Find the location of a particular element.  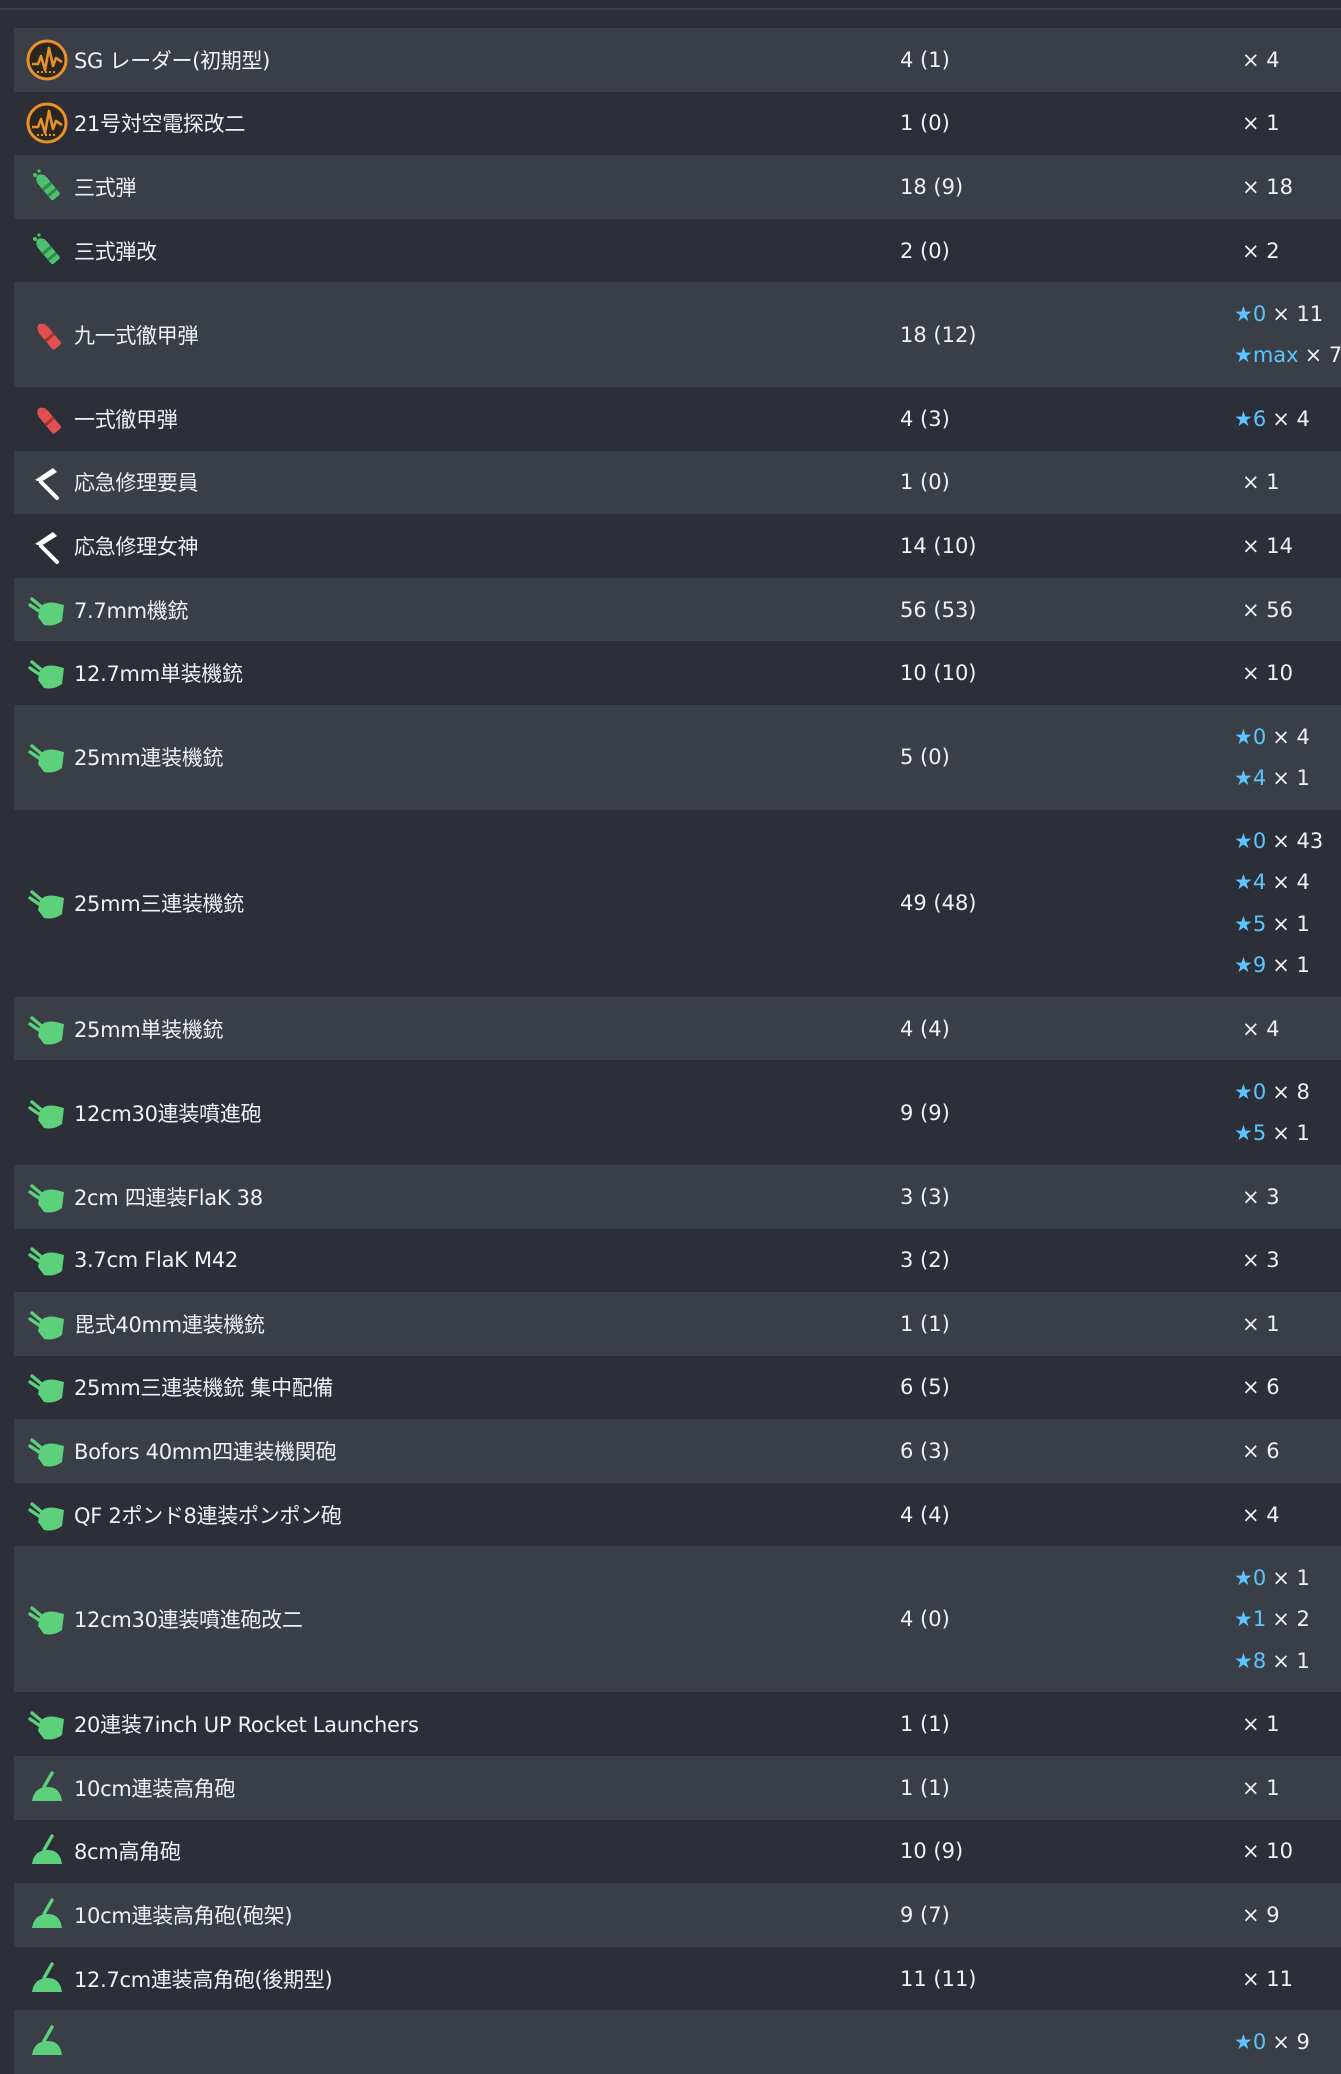

equipment-count: 10 (9) is located at coordinates (932, 1851).